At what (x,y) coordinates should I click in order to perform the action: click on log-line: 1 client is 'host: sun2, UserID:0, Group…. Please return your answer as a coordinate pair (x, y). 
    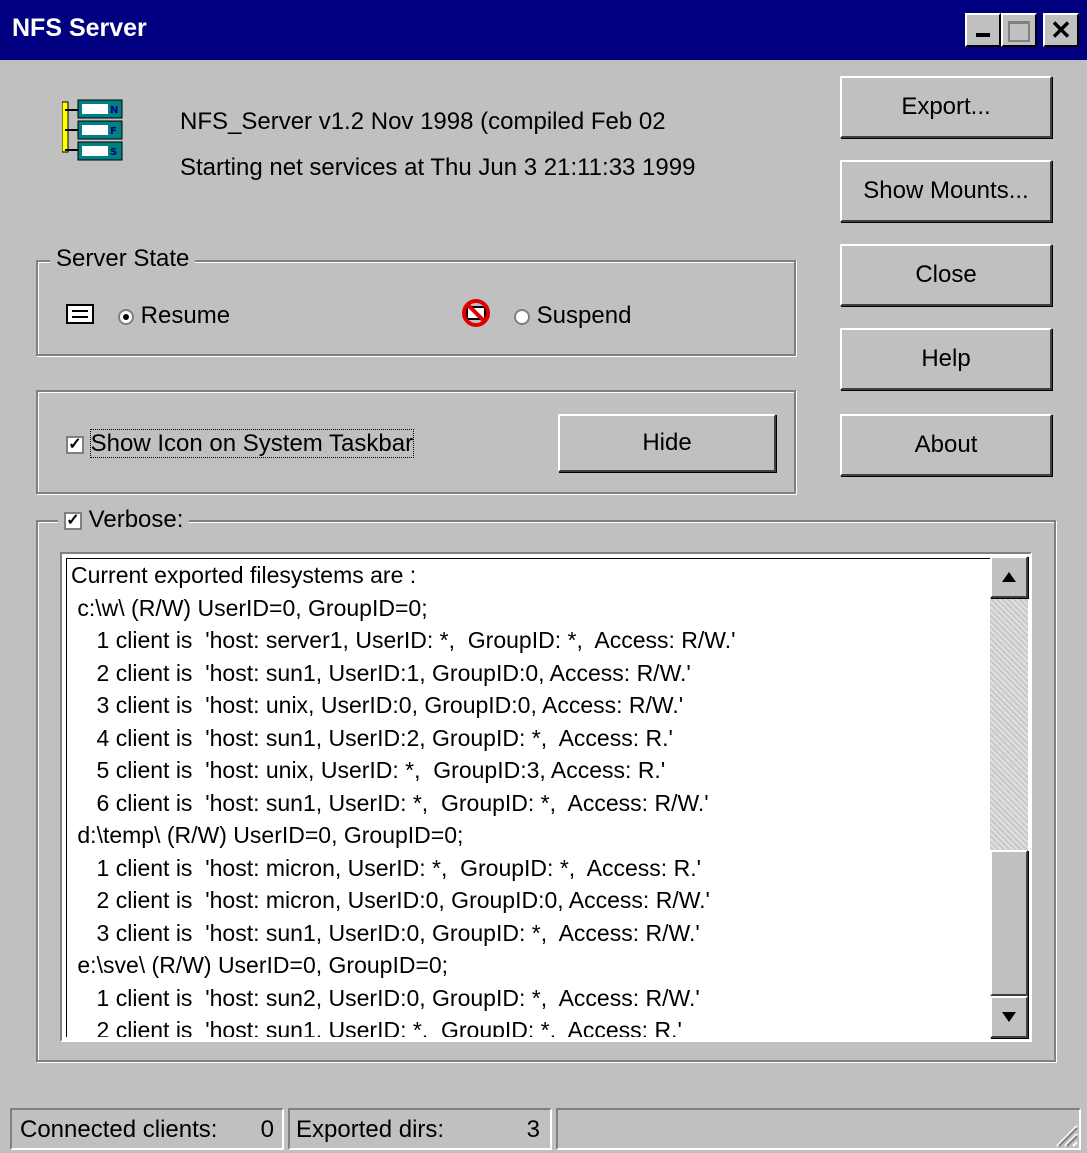
    Looking at the image, I should click on (385, 997).